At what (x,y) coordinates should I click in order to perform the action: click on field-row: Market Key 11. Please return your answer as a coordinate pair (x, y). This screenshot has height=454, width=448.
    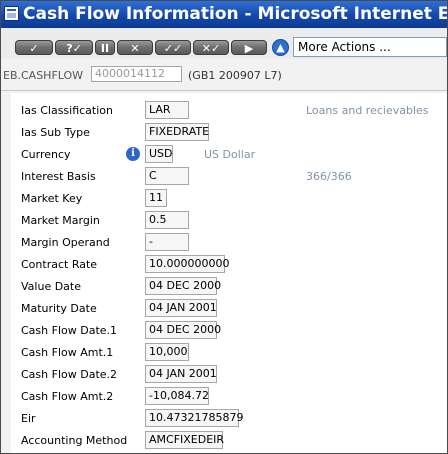
    Looking at the image, I should click on (229, 199).